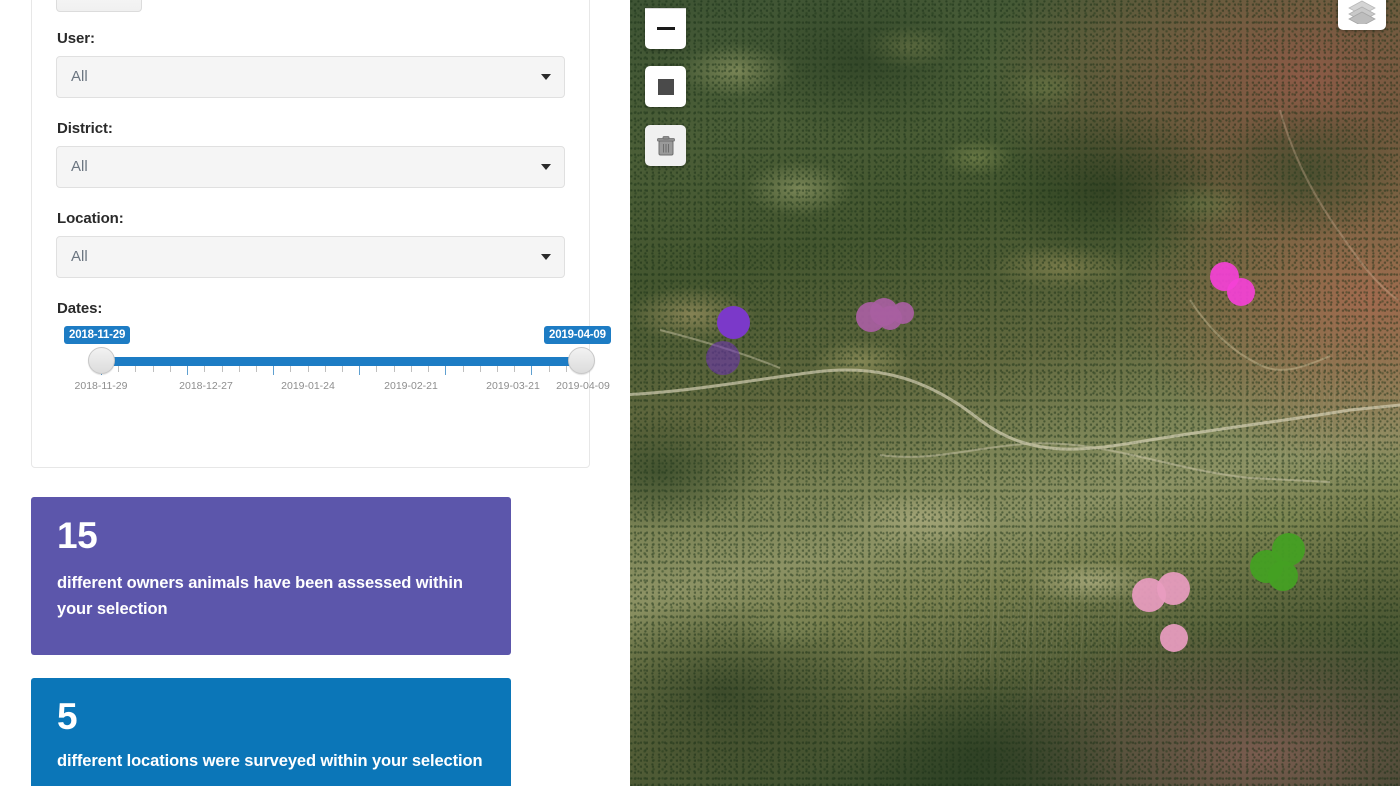 The image size is (1400, 786). What do you see at coordinates (1173, 588) in the screenshot?
I see `marker-pink-b` at bounding box center [1173, 588].